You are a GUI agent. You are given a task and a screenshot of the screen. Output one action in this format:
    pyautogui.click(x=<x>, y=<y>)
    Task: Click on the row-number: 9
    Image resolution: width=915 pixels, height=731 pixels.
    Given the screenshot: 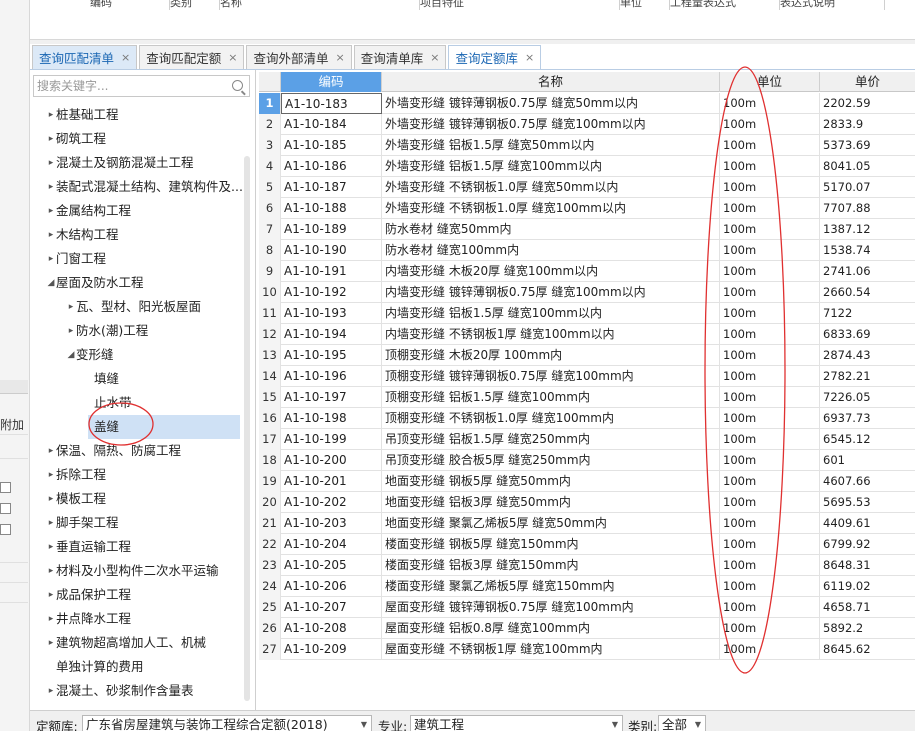 What is the action you would take?
    pyautogui.click(x=270, y=271)
    